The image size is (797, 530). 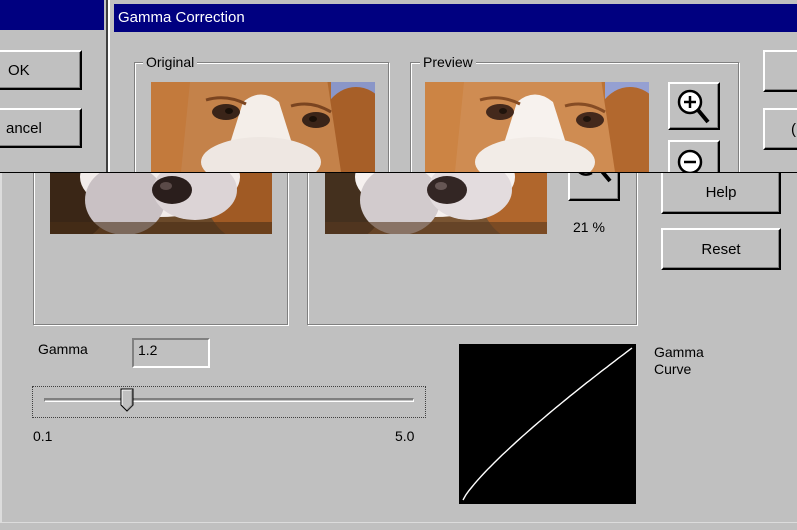 What do you see at coordinates (455, 18) in the screenshot?
I see `dialog-titlebar: Gamma Correction` at bounding box center [455, 18].